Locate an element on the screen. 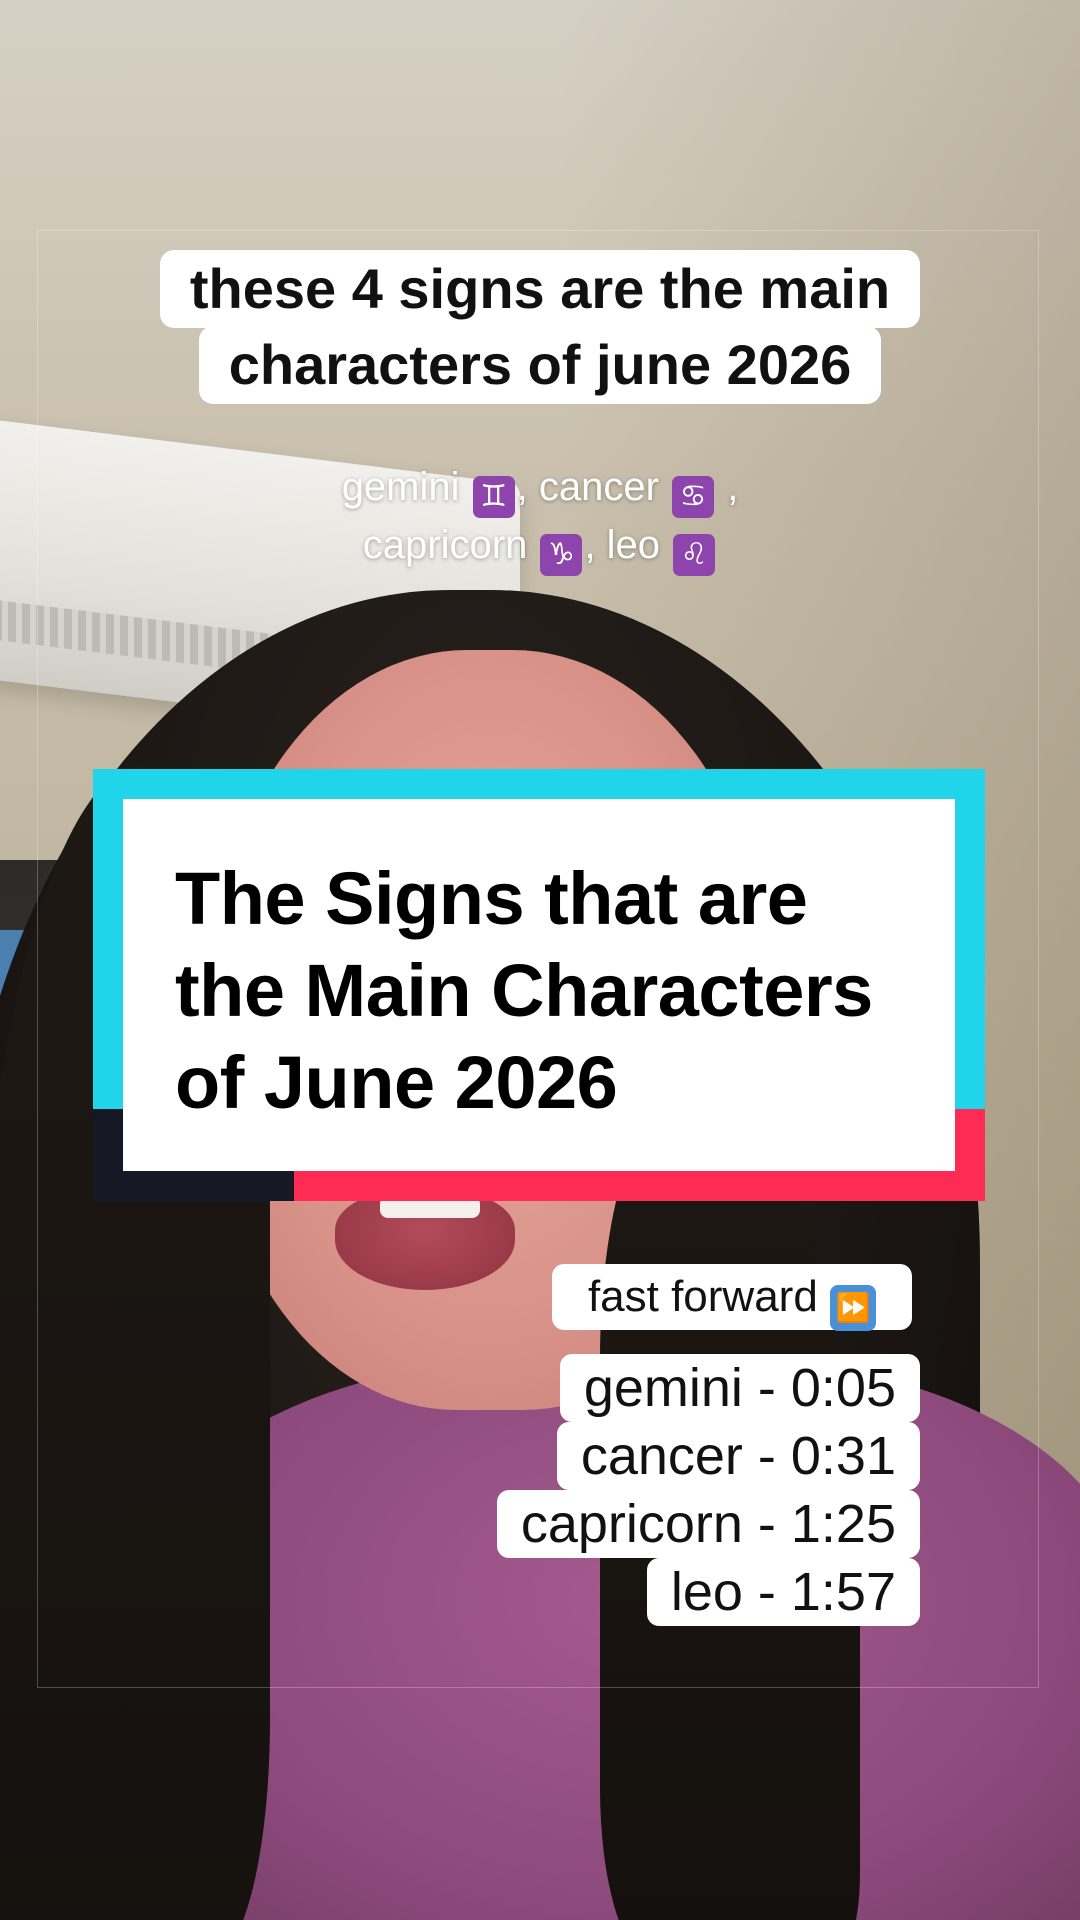 Image resolution: width=1080 pixels, height=1920 pixels. signs-line-1: gemini ♊, cancer ♋ , is located at coordinates (540, 489).